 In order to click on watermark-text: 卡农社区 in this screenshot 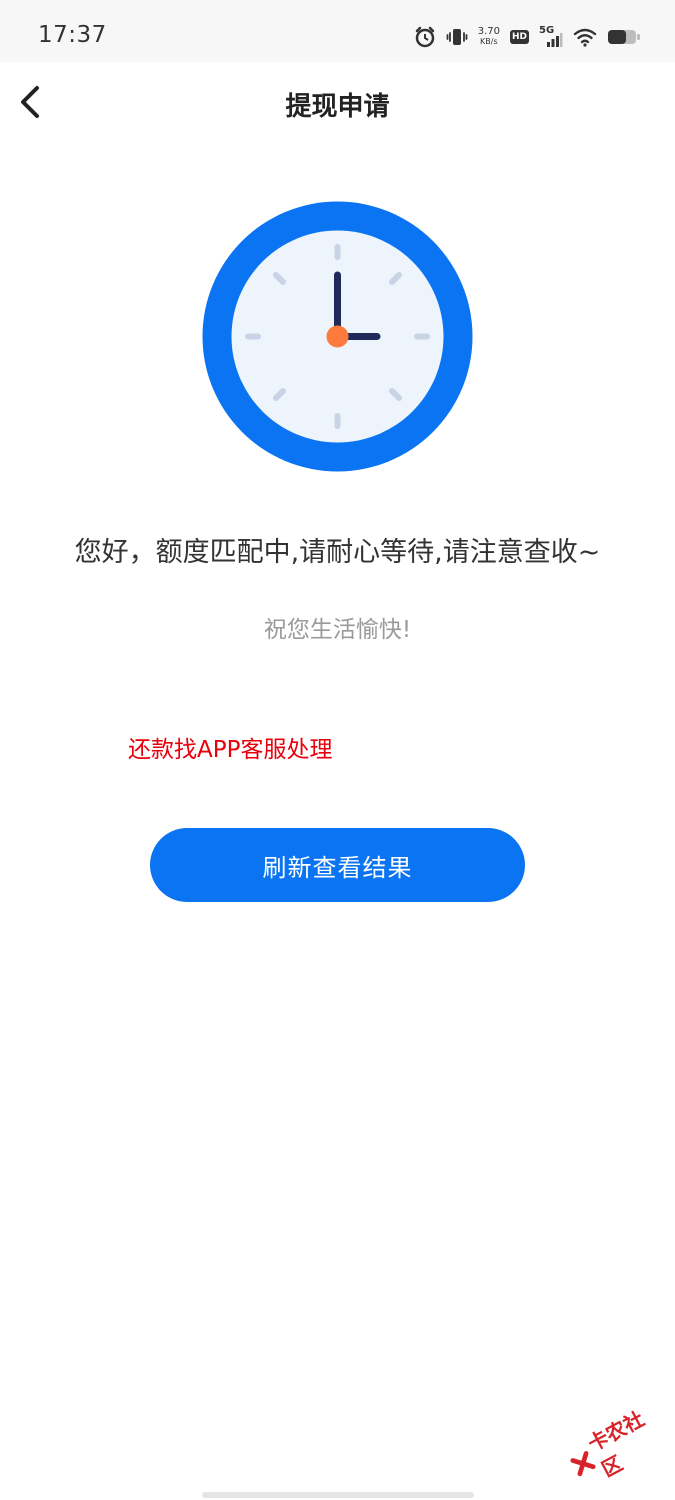, I will do `click(616, 1444)`.